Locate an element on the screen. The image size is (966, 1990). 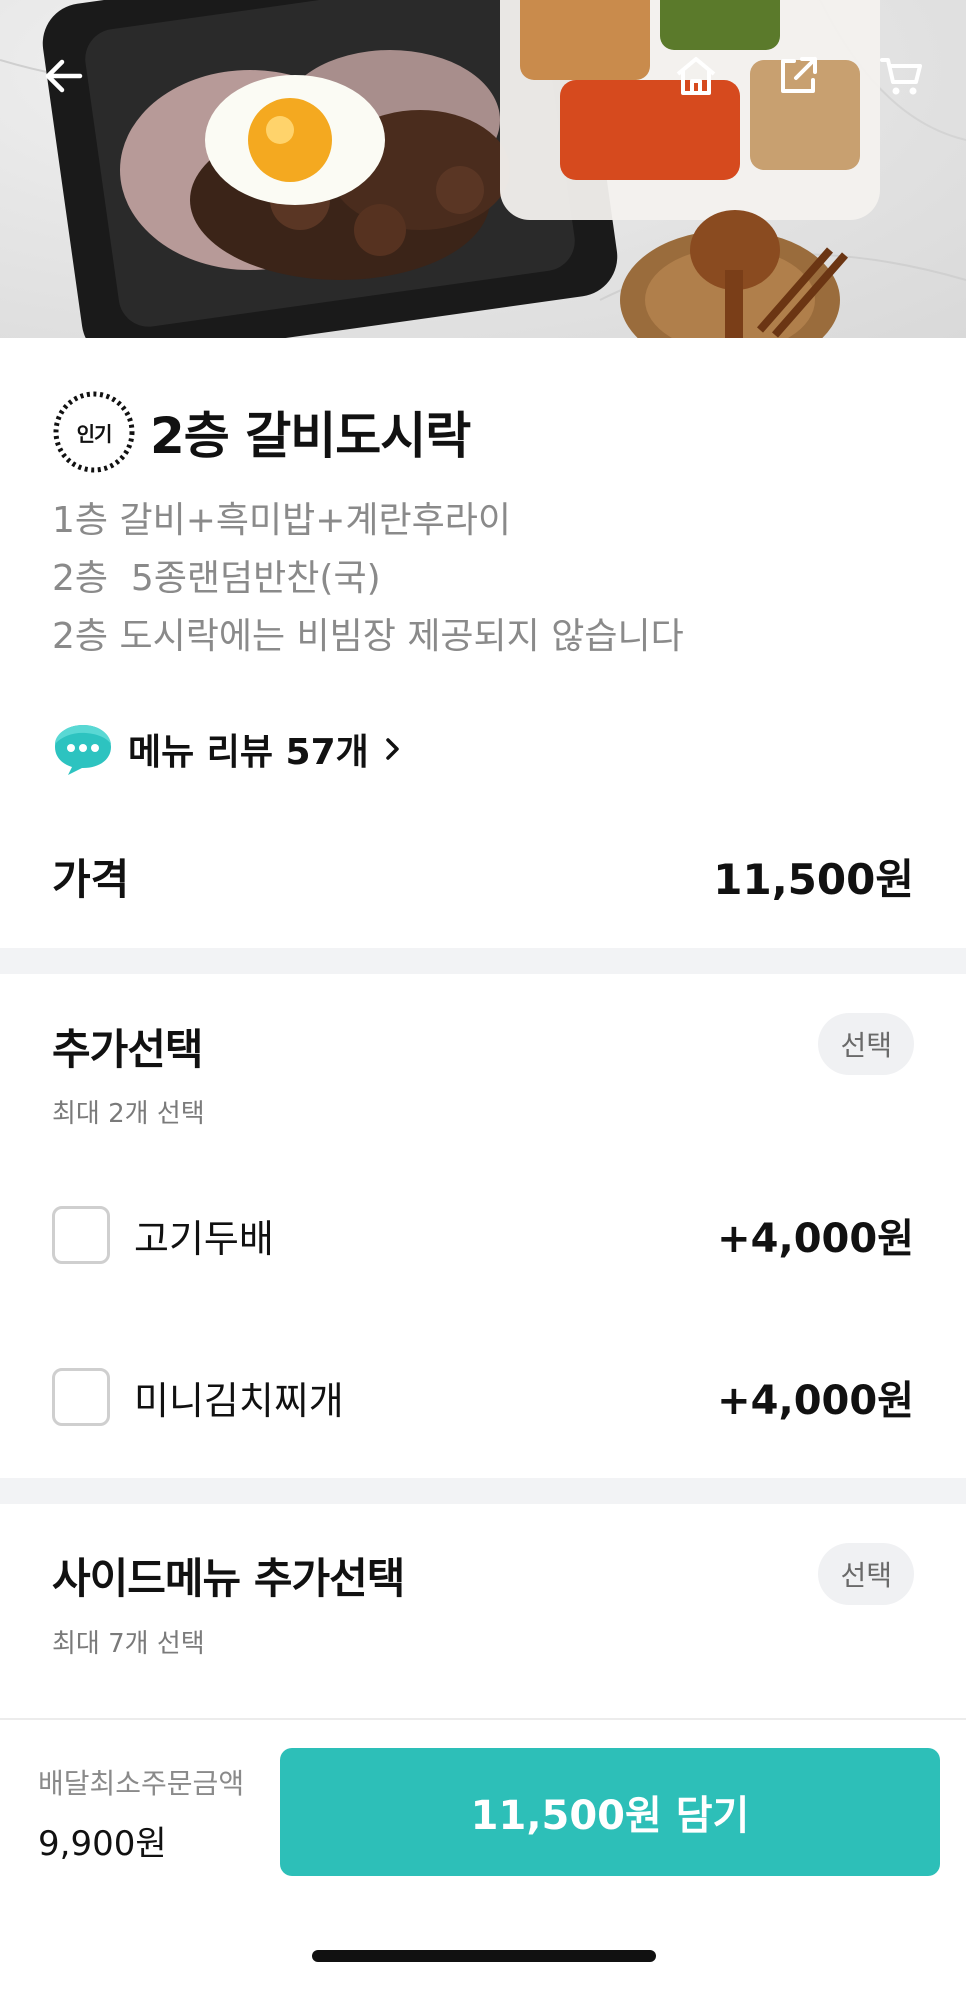
menu-title-row: 인기 2층 갈비도시락 is located at coordinates (261, 432).